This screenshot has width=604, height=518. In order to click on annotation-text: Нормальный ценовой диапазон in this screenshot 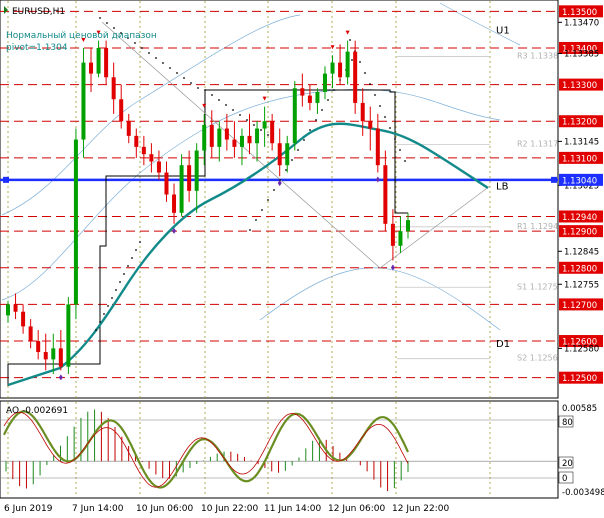, I will do `click(81, 36)`.